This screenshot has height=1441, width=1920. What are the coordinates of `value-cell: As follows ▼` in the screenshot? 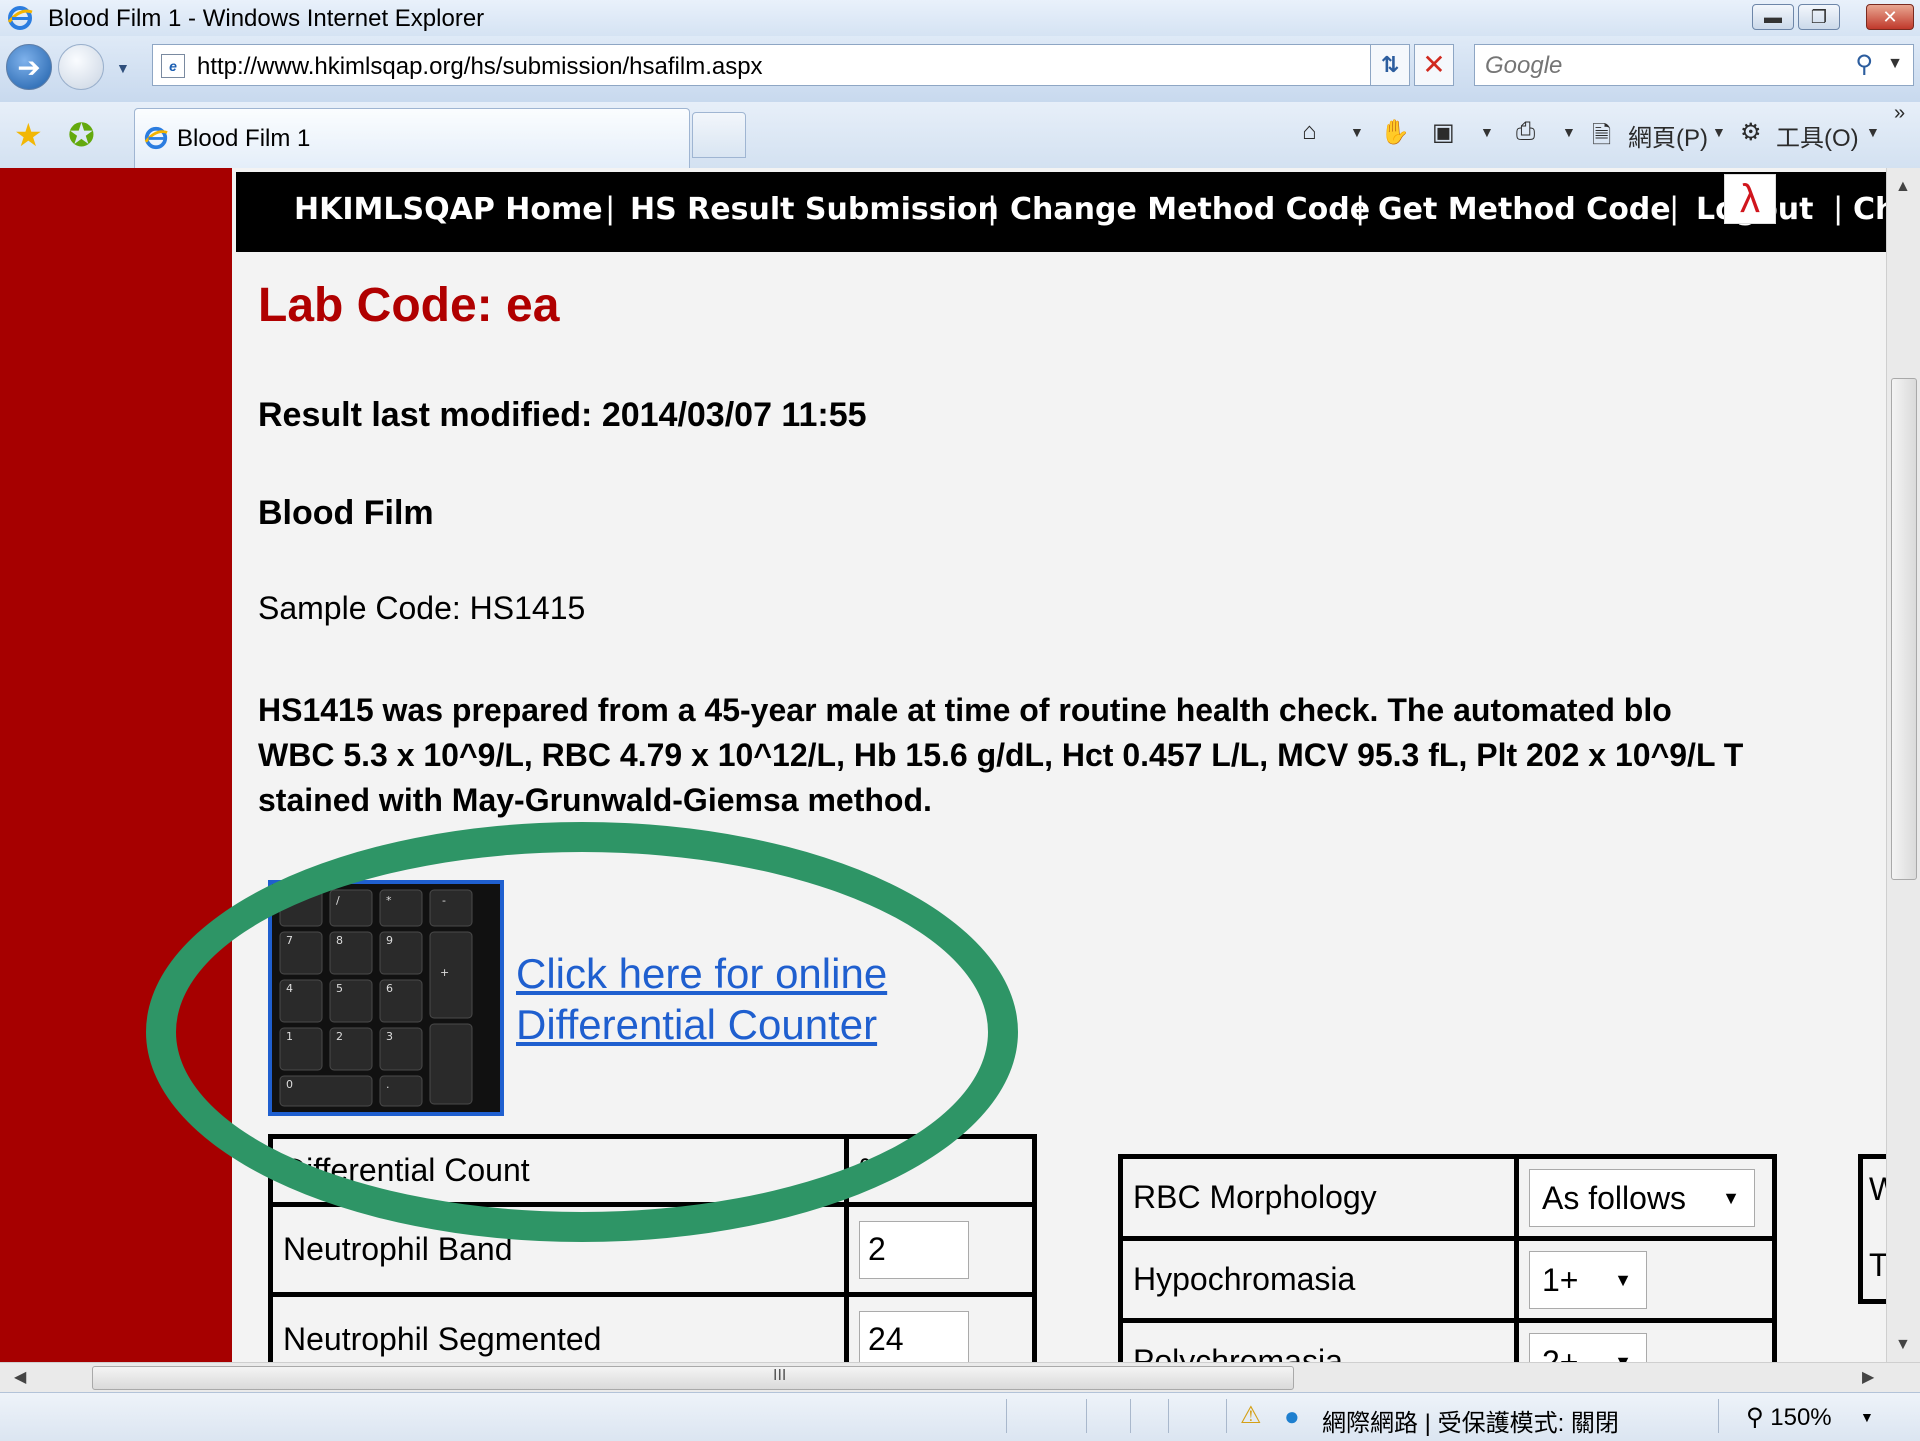 It's located at (1645, 1197).